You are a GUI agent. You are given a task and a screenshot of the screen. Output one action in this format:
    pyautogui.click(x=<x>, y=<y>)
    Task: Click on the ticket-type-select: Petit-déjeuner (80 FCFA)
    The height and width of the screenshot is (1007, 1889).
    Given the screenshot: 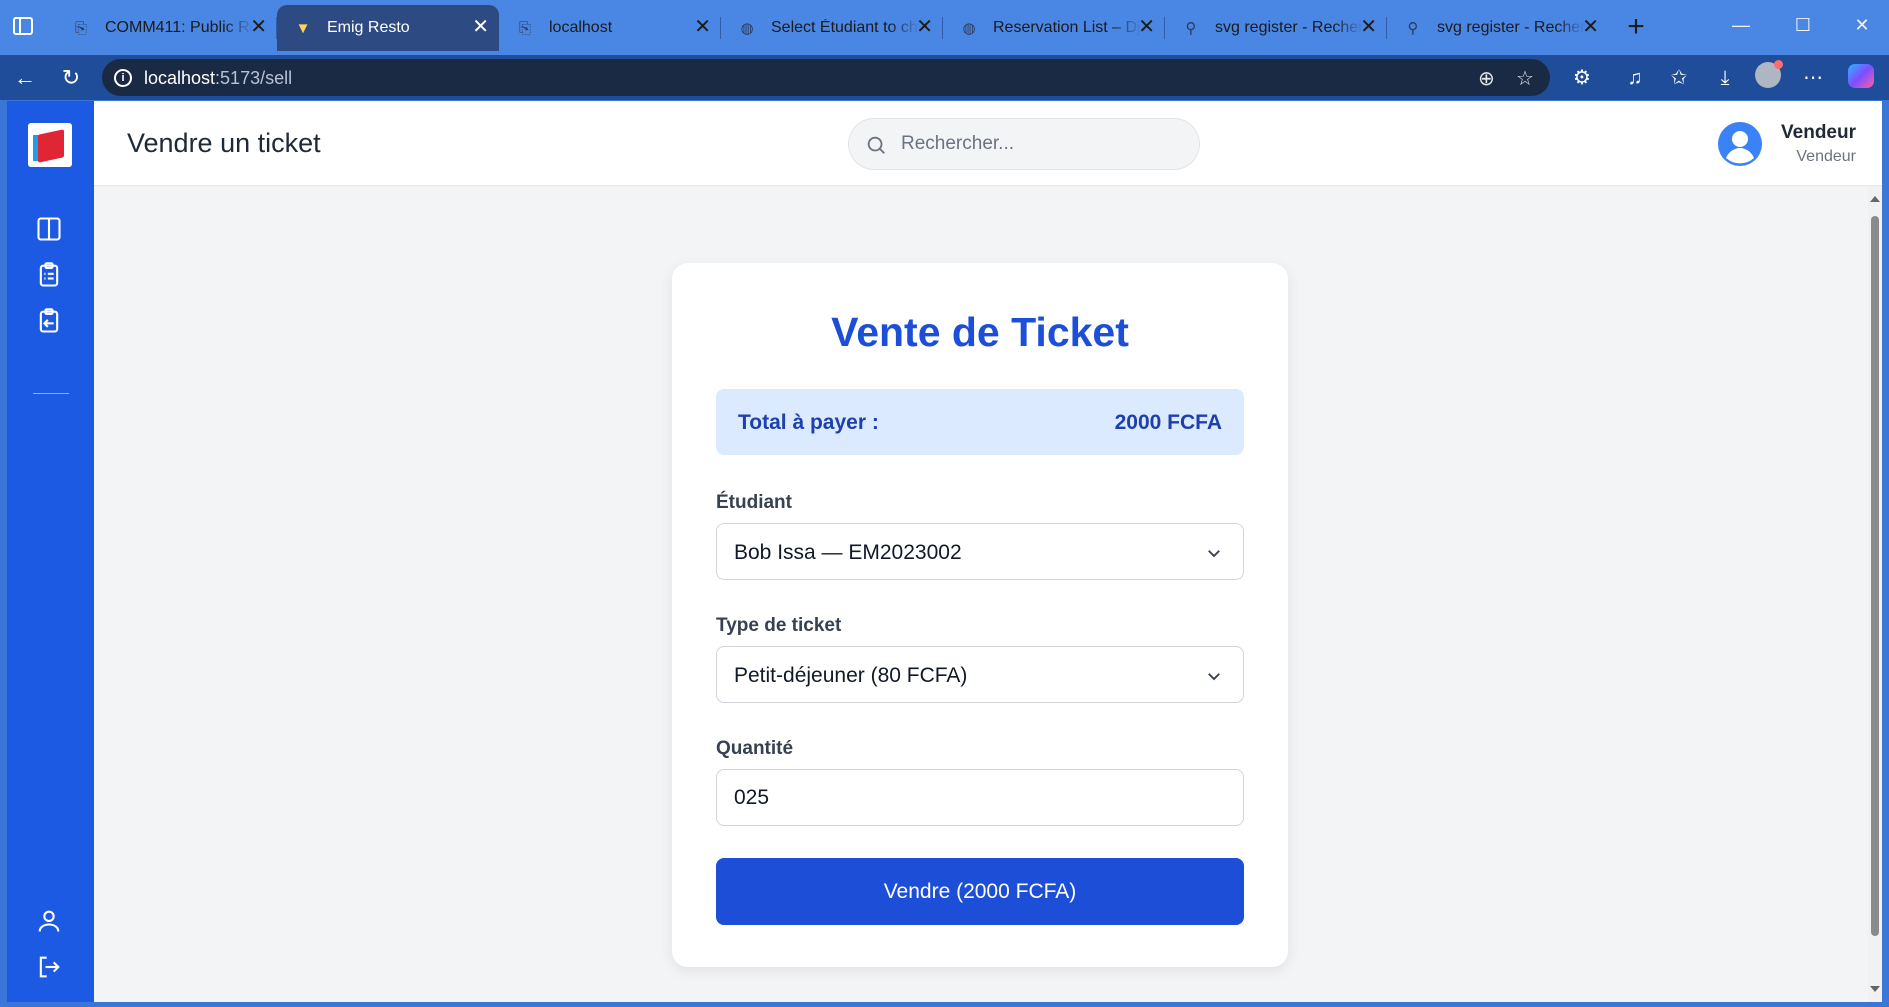 What is the action you would take?
    pyautogui.click(x=980, y=674)
    